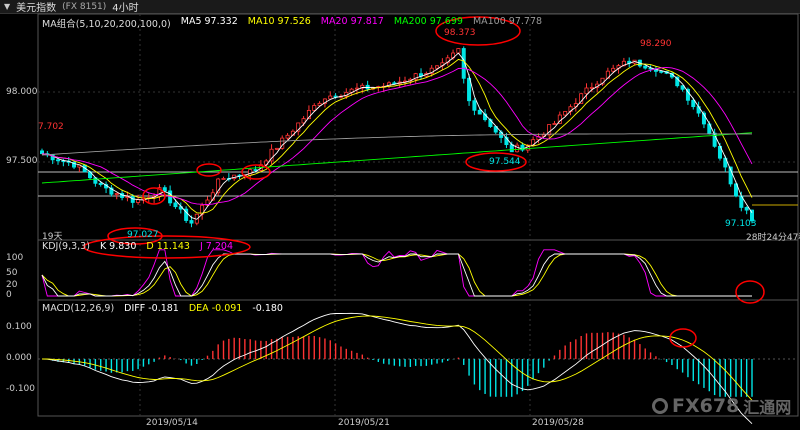  Describe the element at coordinates (12, 273) in the screenshot. I see `kdj-y-50: 50` at that location.